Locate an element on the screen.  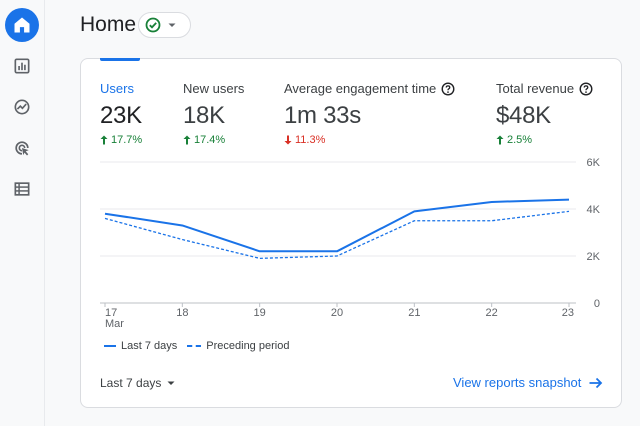
sidebar-item-explore is located at coordinates (22, 107).